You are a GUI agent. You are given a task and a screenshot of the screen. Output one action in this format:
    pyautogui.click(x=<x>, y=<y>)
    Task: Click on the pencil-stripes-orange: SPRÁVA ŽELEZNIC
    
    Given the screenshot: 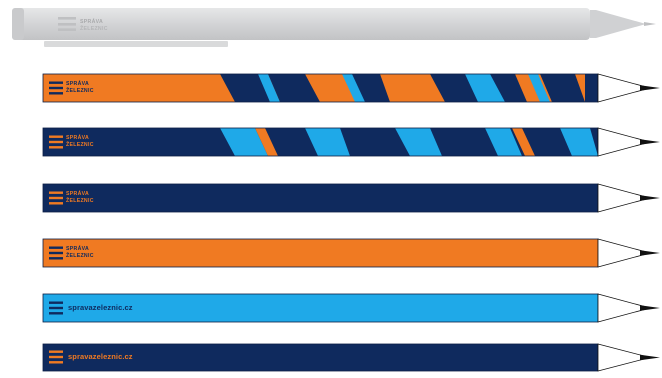 What is the action you would take?
    pyautogui.click(x=331, y=88)
    